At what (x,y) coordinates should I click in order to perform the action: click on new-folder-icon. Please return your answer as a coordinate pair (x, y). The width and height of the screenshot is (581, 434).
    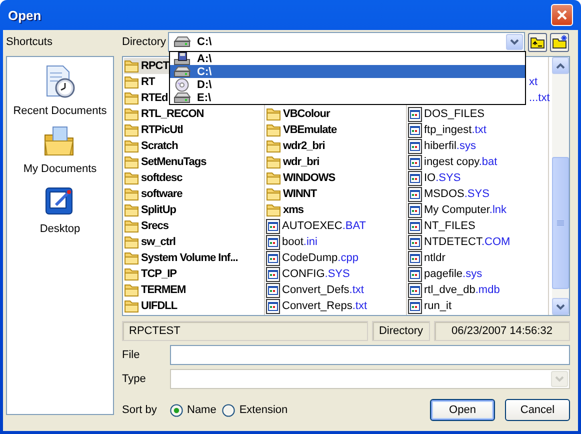
    Looking at the image, I should click on (559, 42).